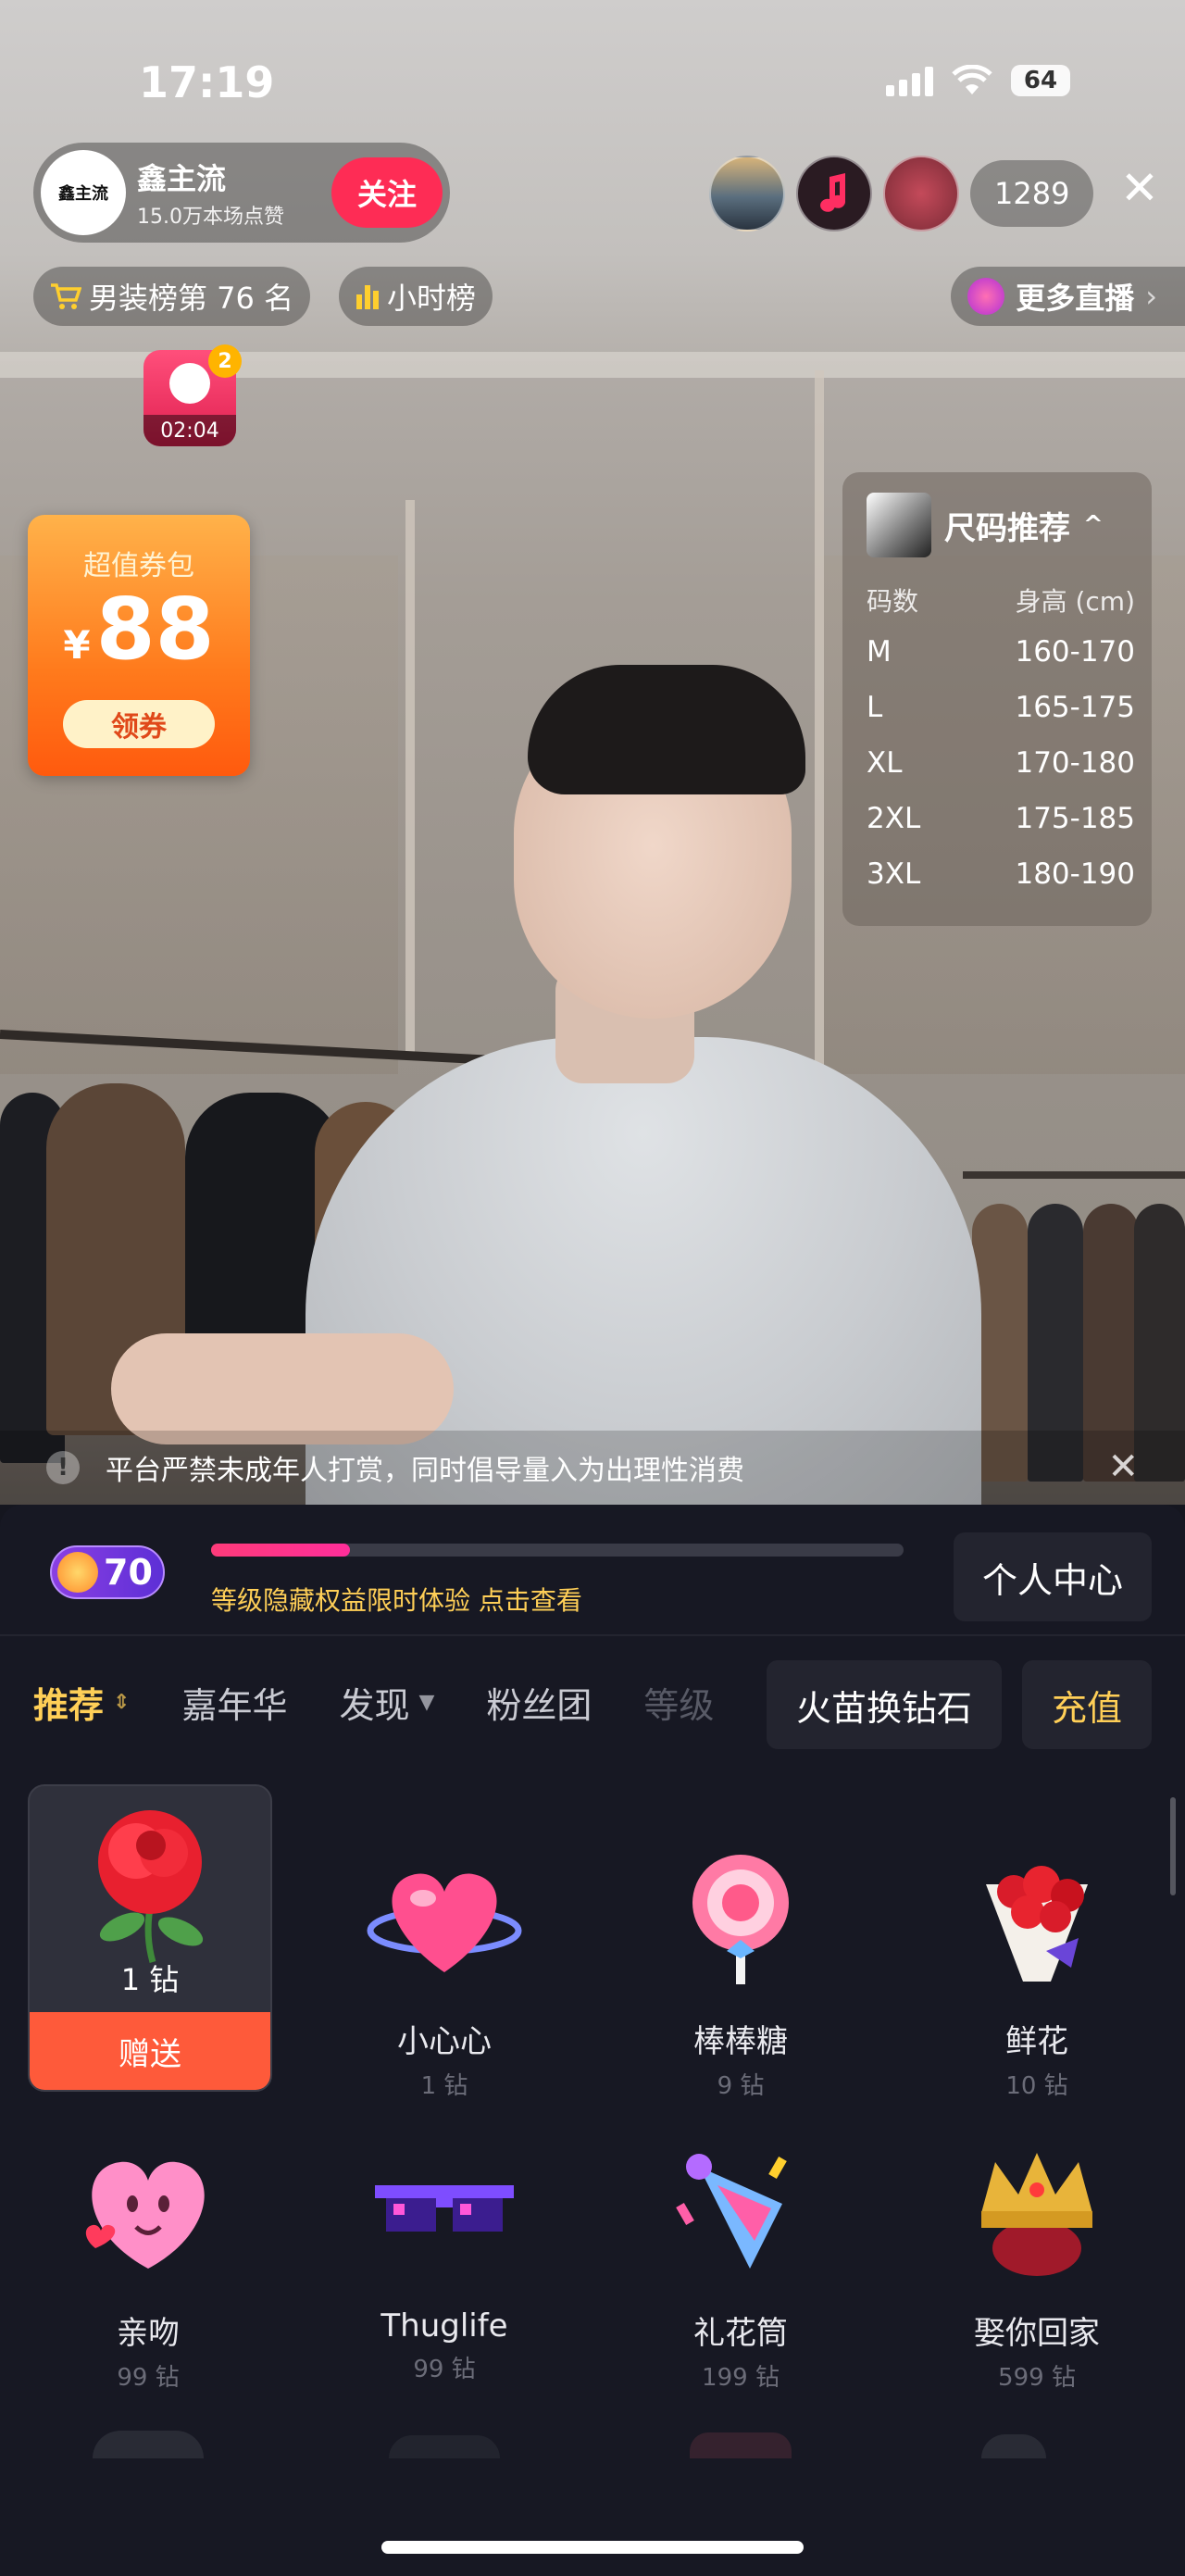 The image size is (1185, 2576). I want to click on gift-item: 娶你回家 599 钻, so click(1037, 2266).